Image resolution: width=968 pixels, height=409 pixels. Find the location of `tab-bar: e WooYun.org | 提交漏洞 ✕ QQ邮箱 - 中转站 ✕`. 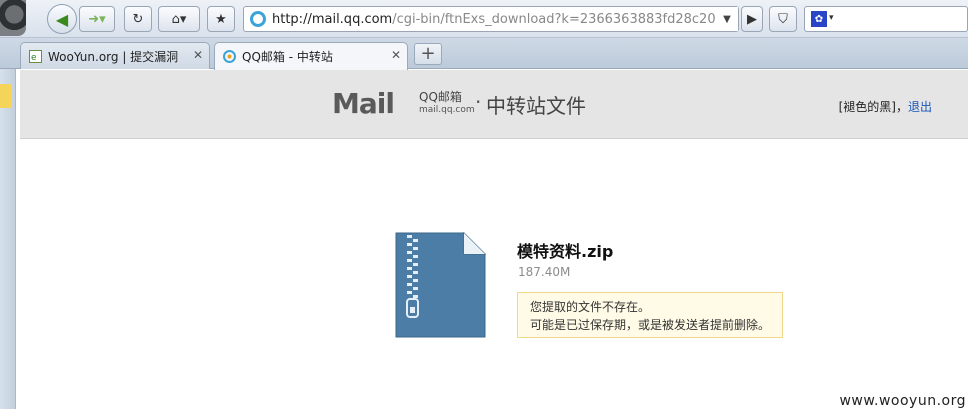

tab-bar: e WooYun.org | 提交漏洞 ✕ QQ邮箱 - 中转站 ✕ is located at coordinates (484, 54).